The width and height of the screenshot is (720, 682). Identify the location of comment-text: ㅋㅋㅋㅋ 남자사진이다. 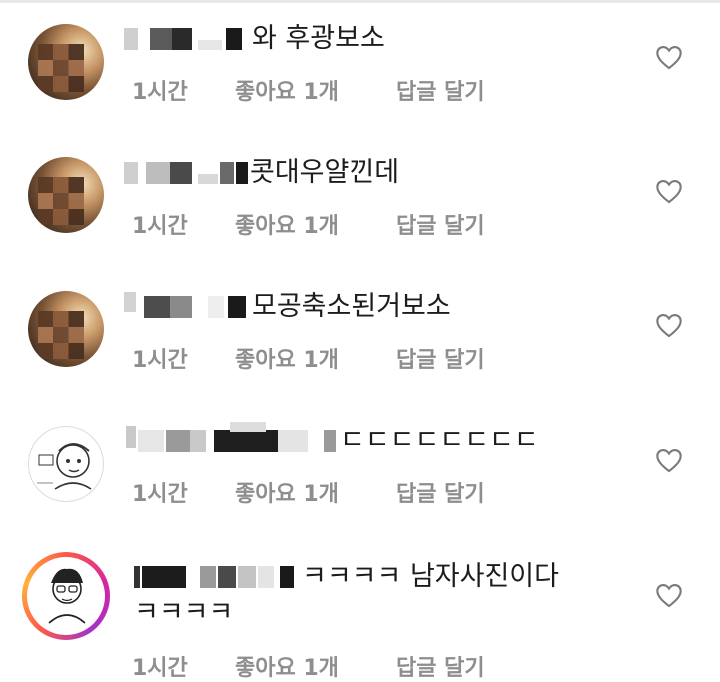
(430, 576).